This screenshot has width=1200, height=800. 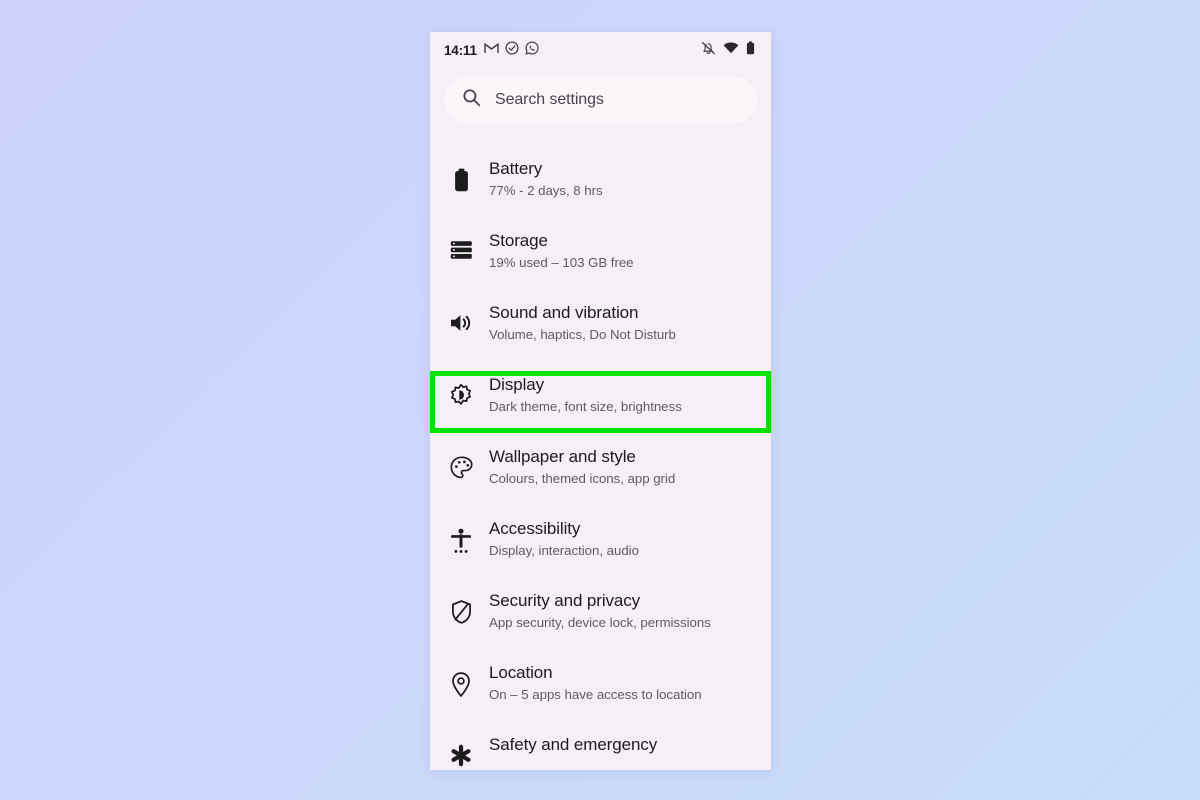 I want to click on status-time: 14:11, so click(x=460, y=50).